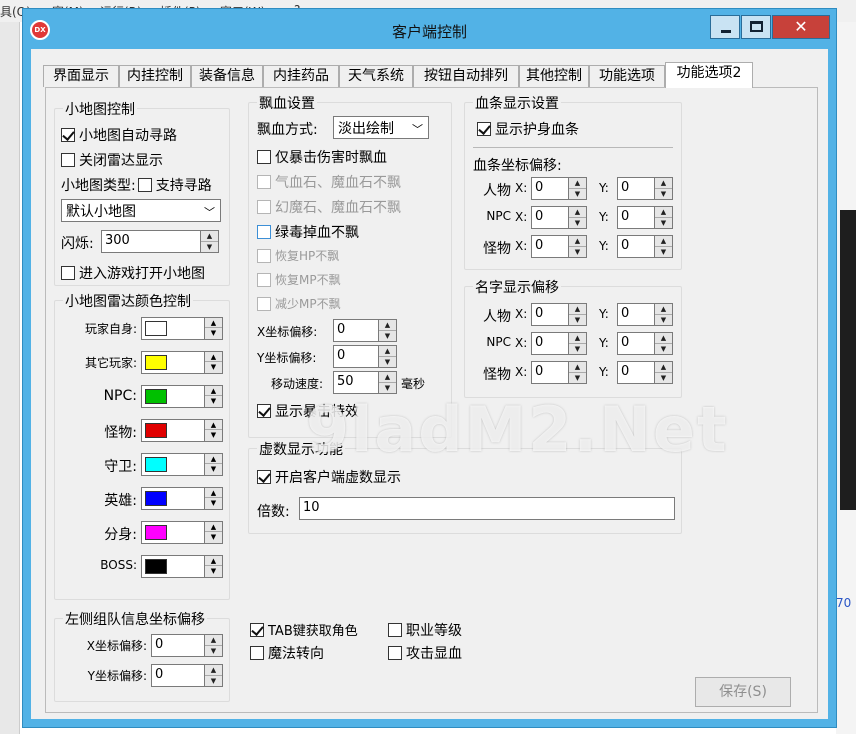  Describe the element at coordinates (144, 185) in the screenshot. I see `support-path-checkbox` at that location.